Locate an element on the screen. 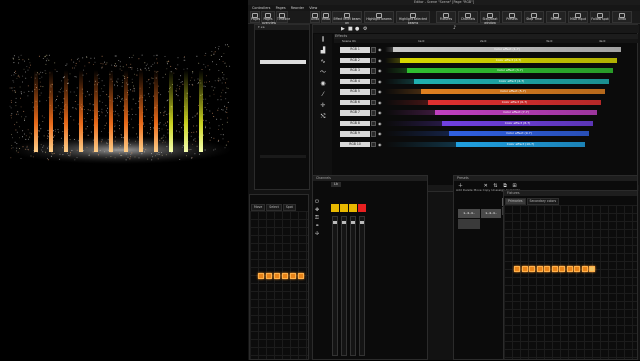 This screenshot has width=640, height=361. preset-move: Move is located at coordinates (478, 190).